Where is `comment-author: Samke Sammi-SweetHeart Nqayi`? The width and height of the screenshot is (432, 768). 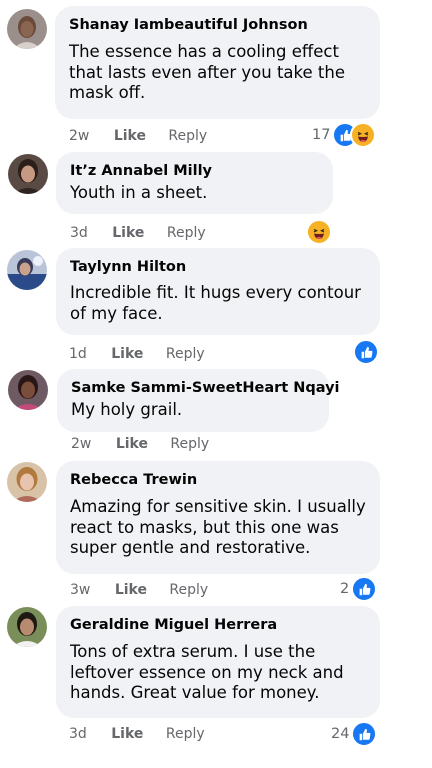 comment-author: Samke Sammi-SweetHeart Nqayi is located at coordinates (205, 388).